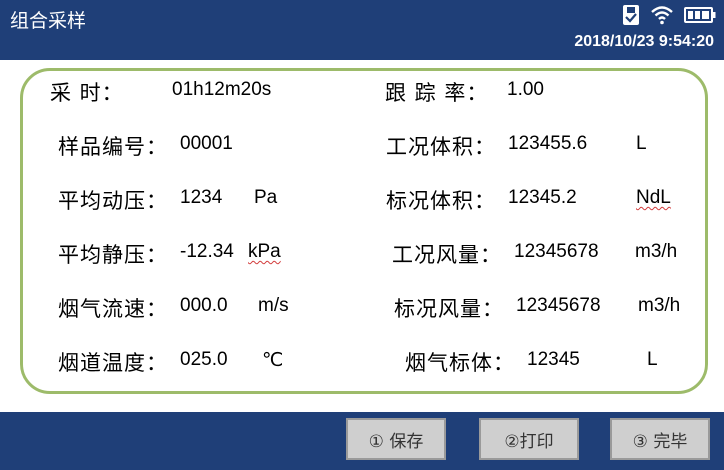 The width and height of the screenshot is (724, 470). Describe the element at coordinates (659, 305) in the screenshot. I see `std-flow-unit: m3/h` at that location.